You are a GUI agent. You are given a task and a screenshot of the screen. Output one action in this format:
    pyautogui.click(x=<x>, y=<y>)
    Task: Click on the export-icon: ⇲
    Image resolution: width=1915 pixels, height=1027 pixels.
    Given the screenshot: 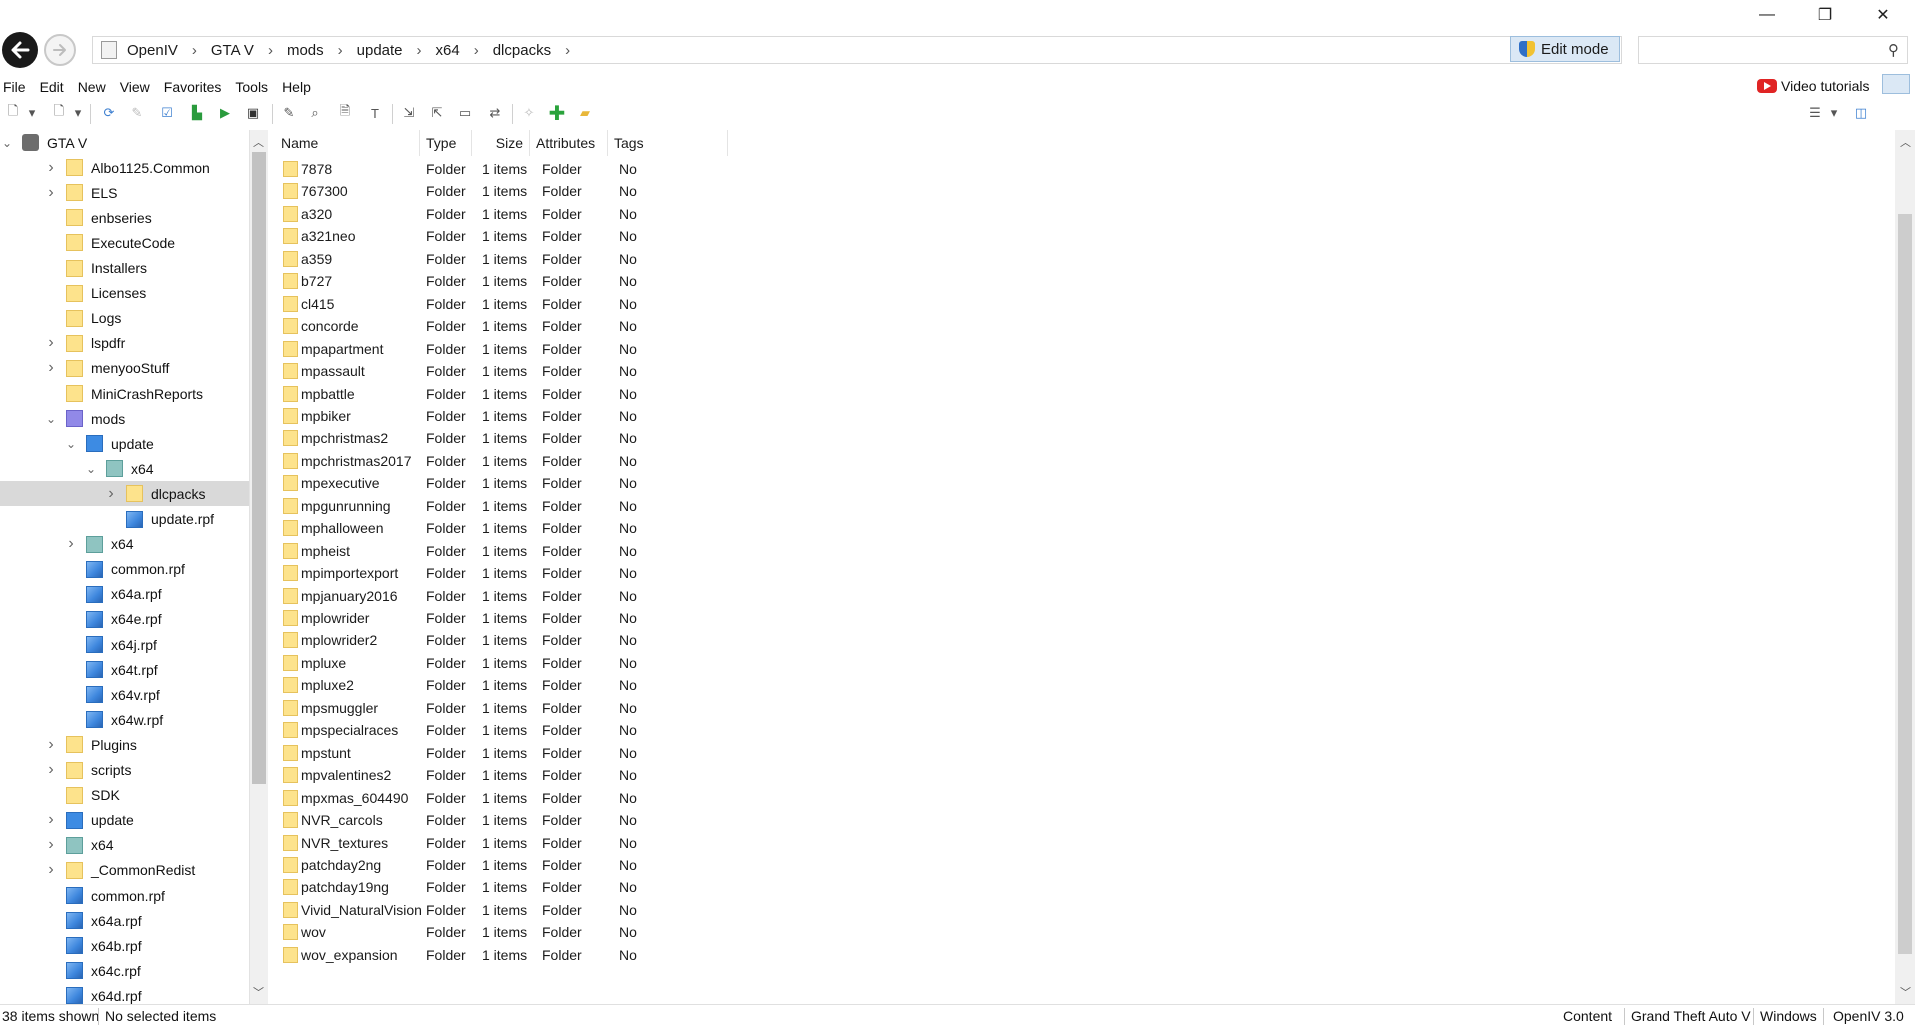 What is the action you would take?
    pyautogui.click(x=409, y=113)
    